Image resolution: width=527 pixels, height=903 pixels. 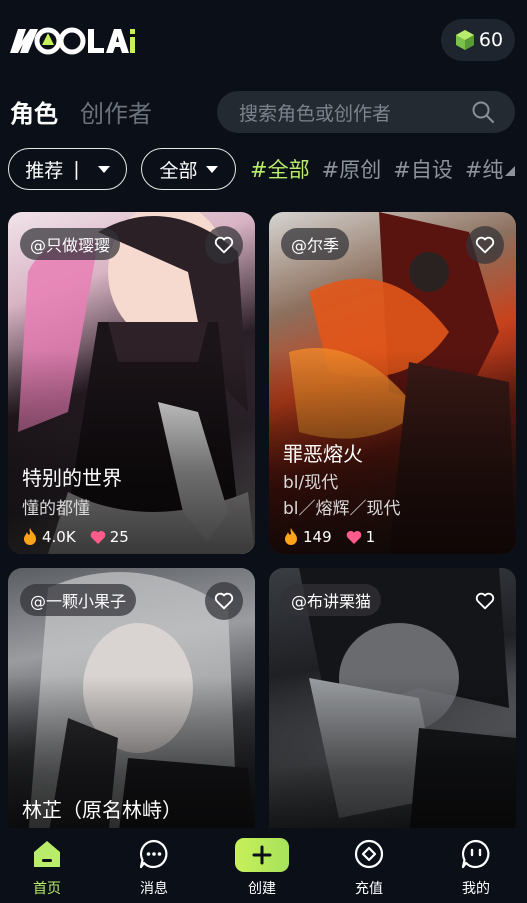 What do you see at coordinates (483, 112) in the screenshot?
I see `search-icon` at bounding box center [483, 112].